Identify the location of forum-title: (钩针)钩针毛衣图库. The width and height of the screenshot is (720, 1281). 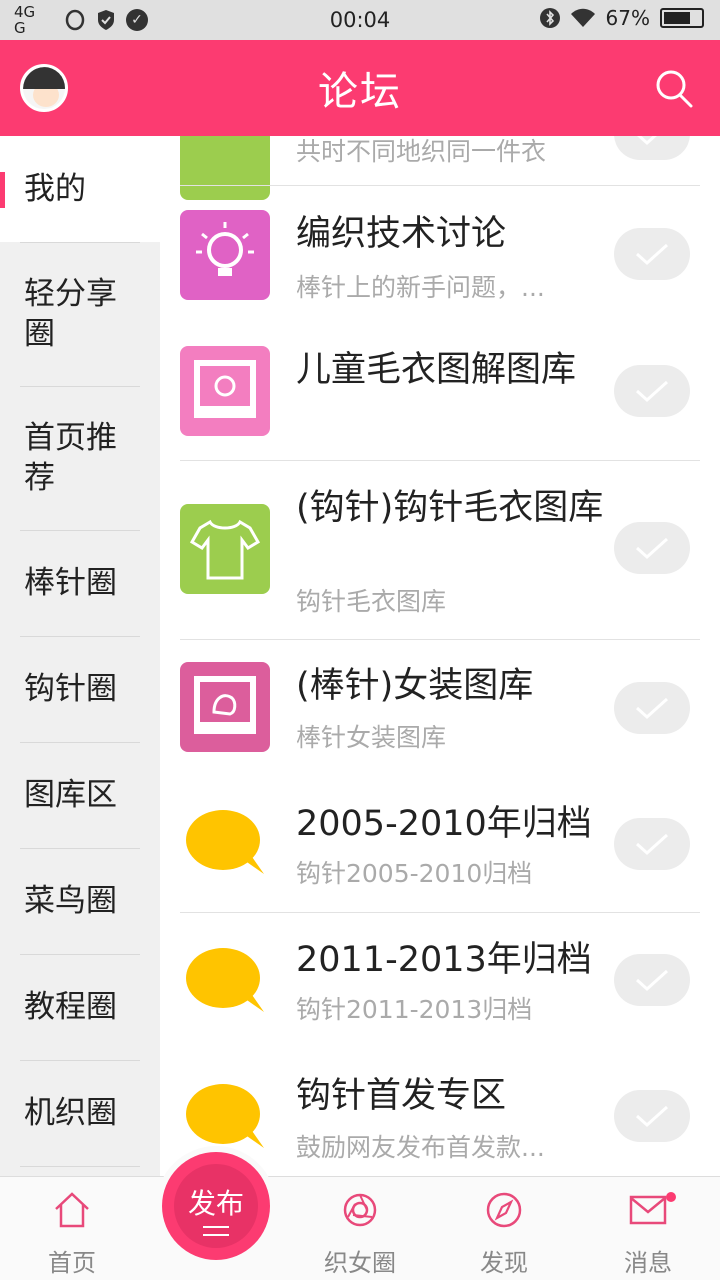
(450, 508).